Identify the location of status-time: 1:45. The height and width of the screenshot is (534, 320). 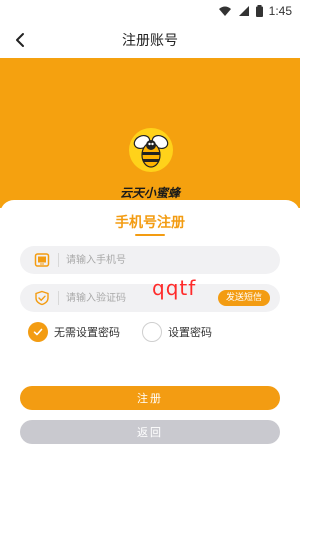
(280, 11).